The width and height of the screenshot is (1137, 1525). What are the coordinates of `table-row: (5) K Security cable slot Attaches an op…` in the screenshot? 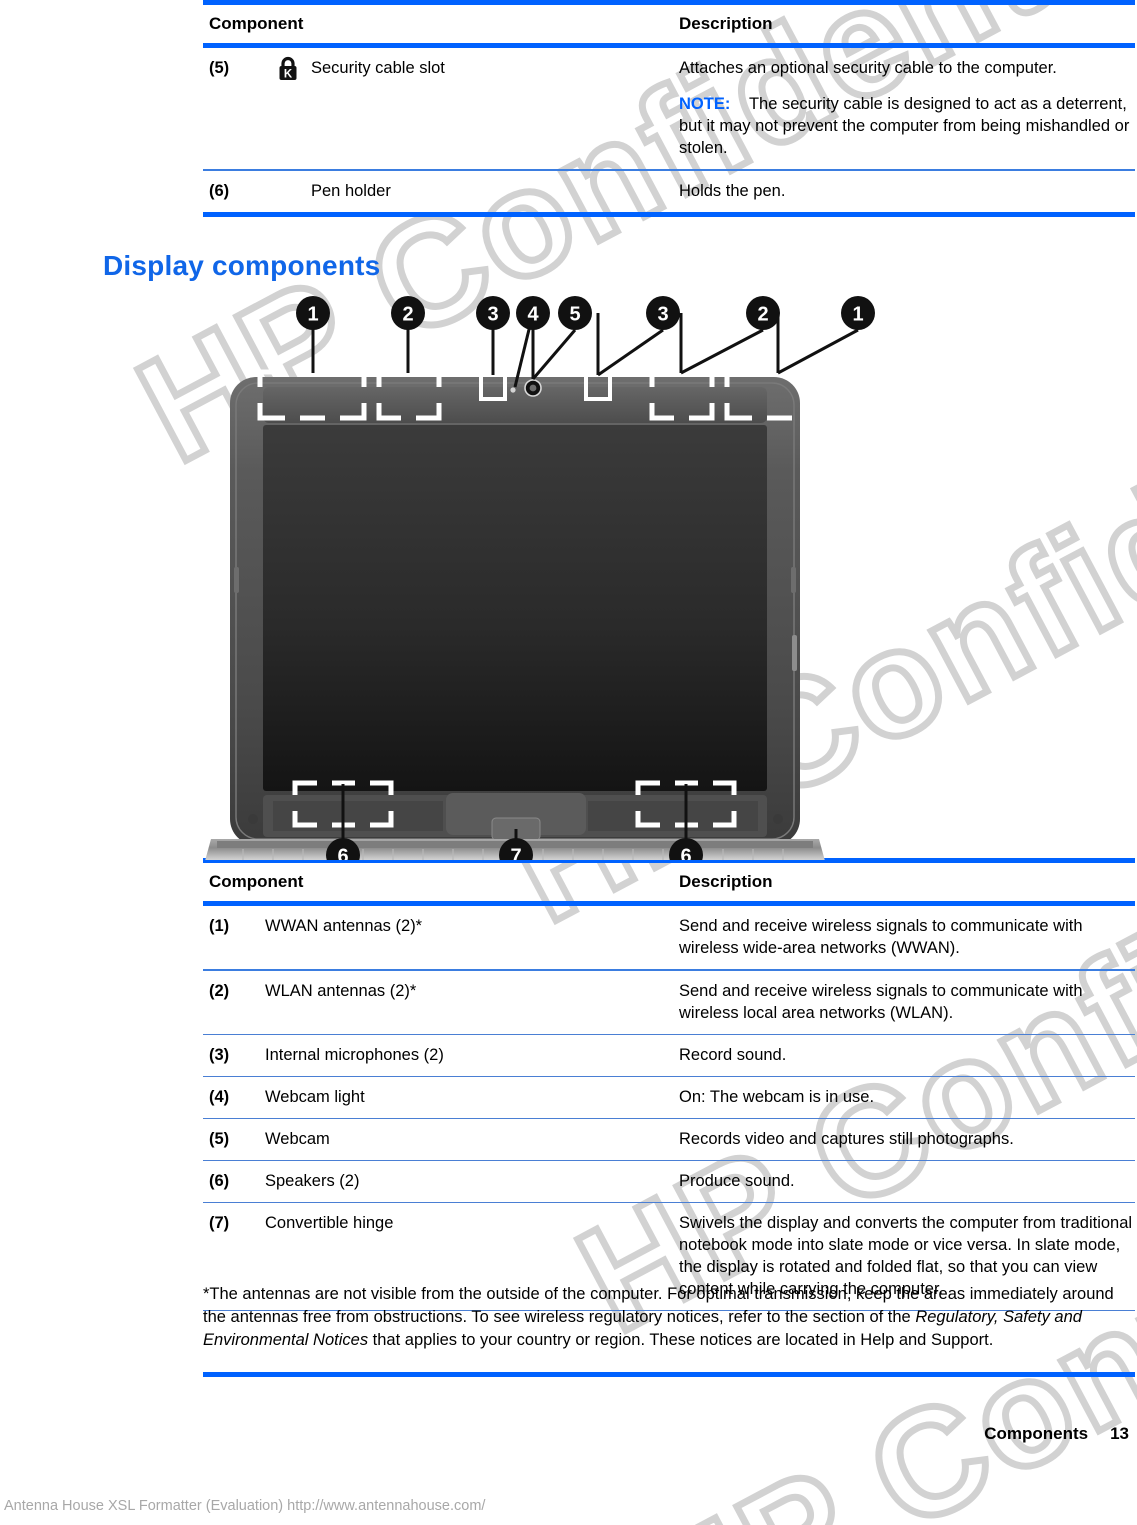 It's located at (669, 108).